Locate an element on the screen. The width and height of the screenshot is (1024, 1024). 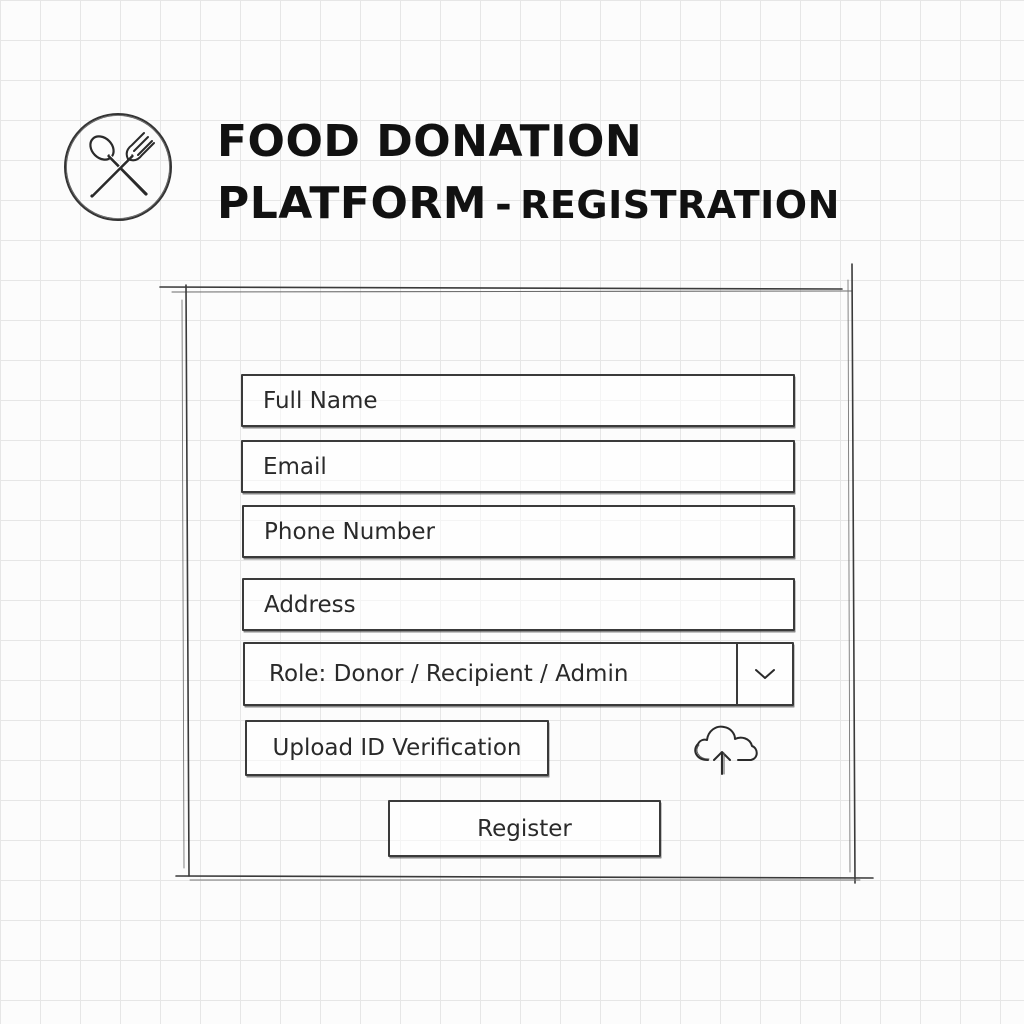
title-line-1: FOOD DONATION is located at coordinates (430, 141).